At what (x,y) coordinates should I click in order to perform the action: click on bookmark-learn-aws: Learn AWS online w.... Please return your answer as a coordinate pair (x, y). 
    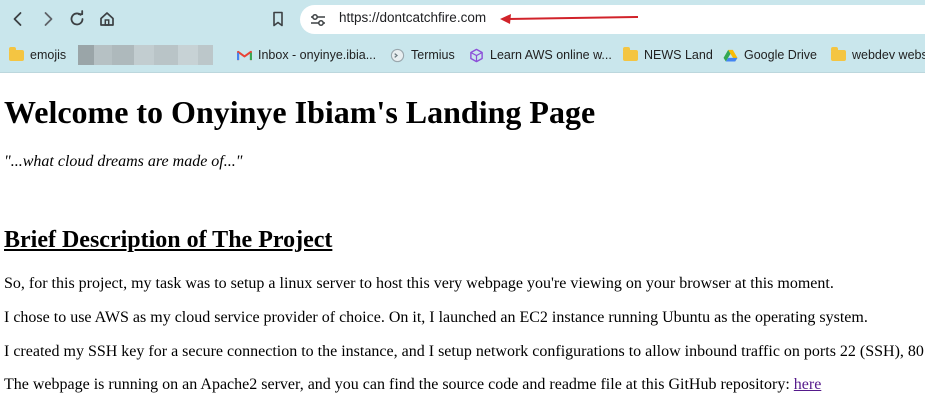
    Looking at the image, I should click on (540, 55).